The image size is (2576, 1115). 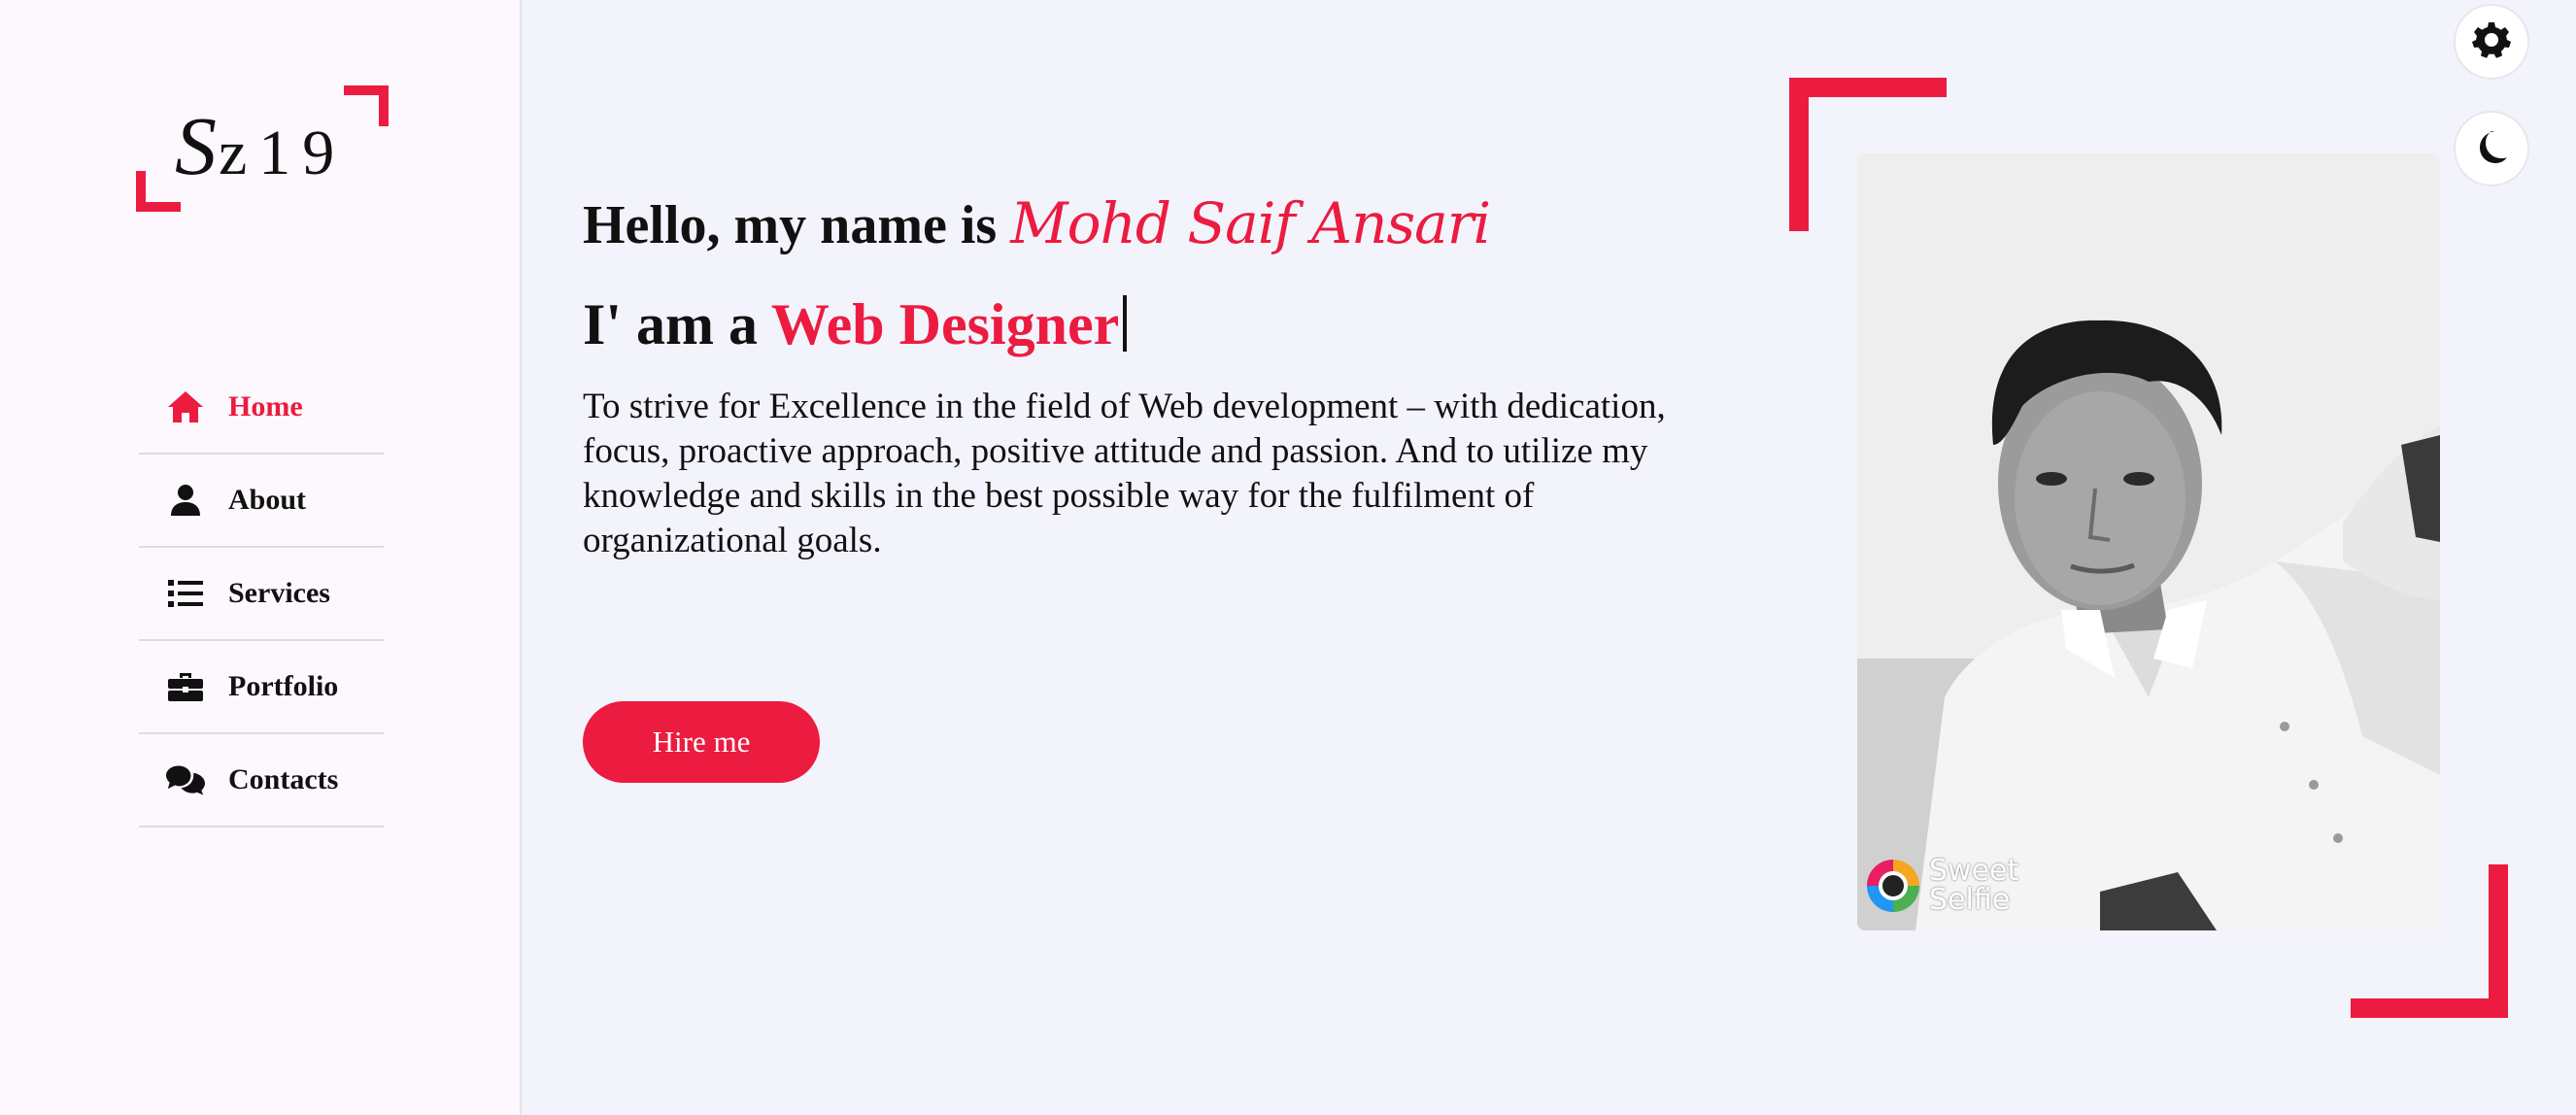 I want to click on nav-item-home: Home, so click(x=261, y=408).